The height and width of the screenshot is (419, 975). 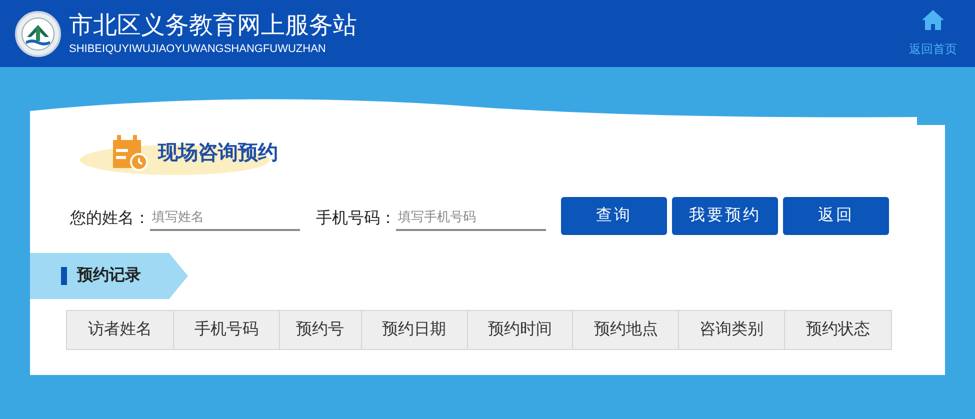 What do you see at coordinates (64, 276) in the screenshot?
I see `tab-marker` at bounding box center [64, 276].